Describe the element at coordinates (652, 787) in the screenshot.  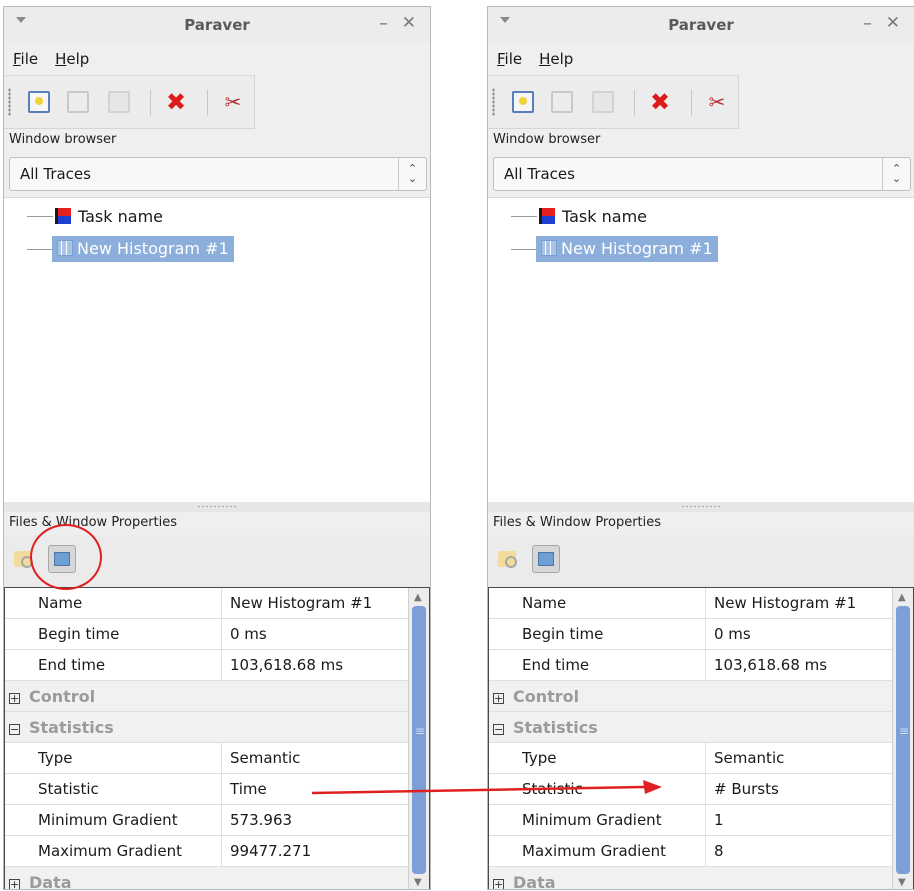
I see `annotation-arrow-head` at that location.